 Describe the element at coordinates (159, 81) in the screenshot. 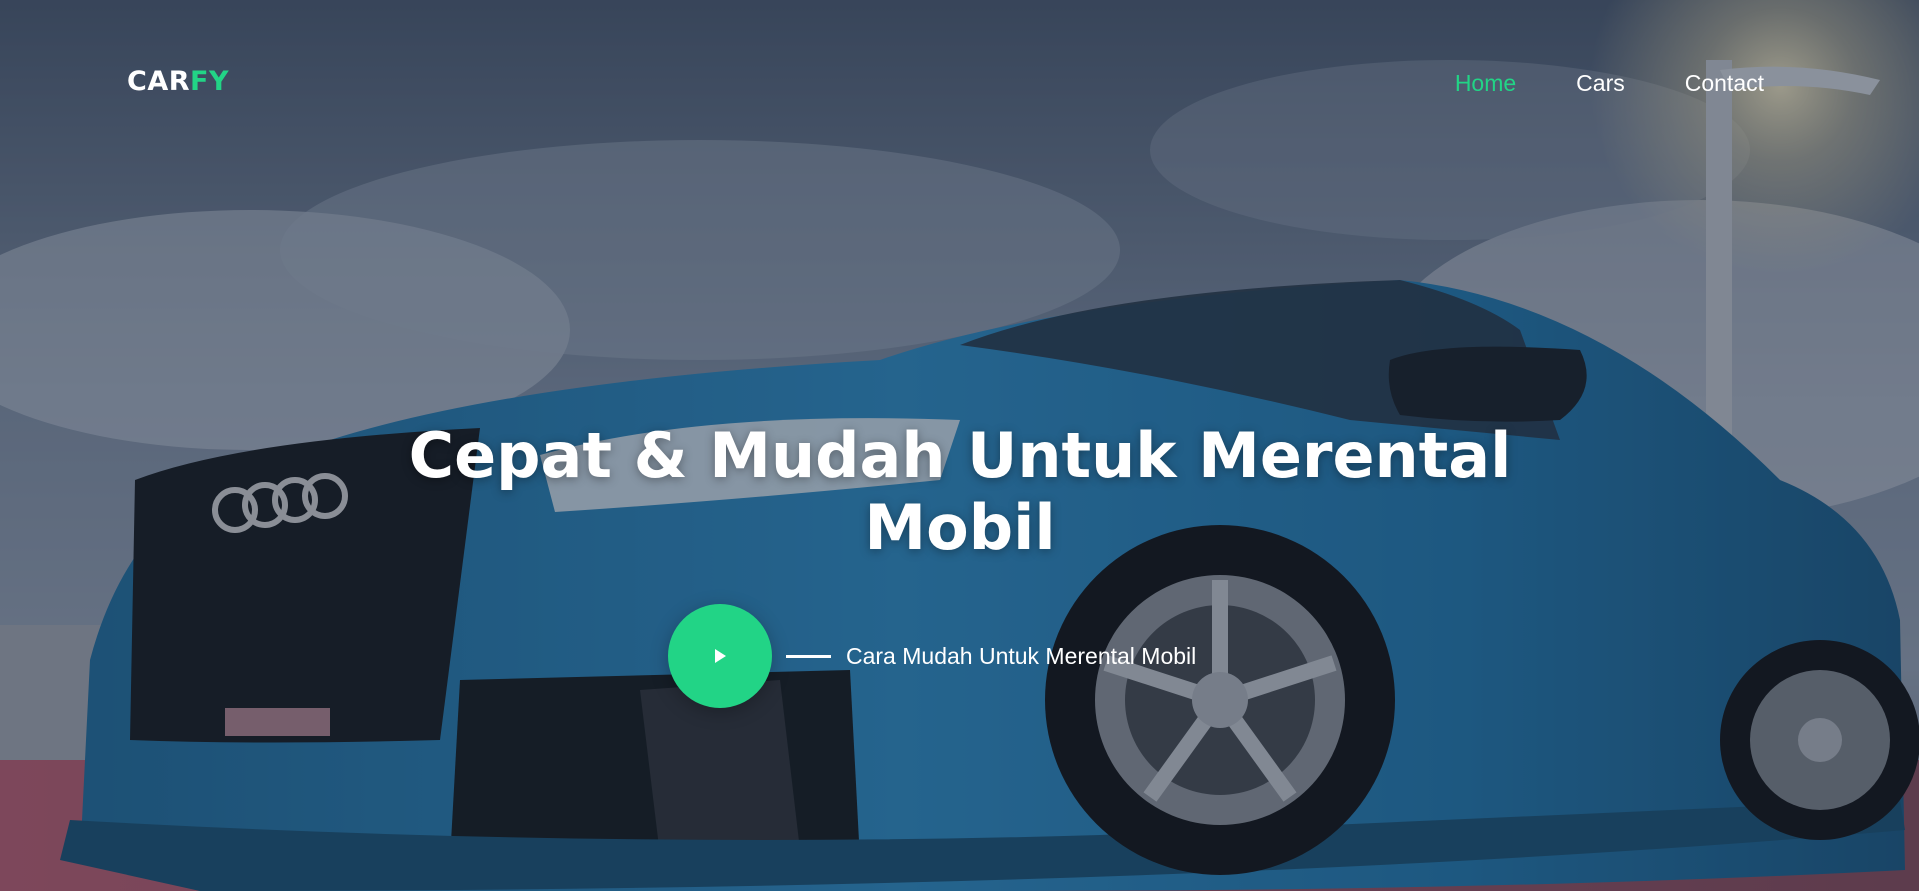

I see `brand-logo-prefix: CAR` at that location.